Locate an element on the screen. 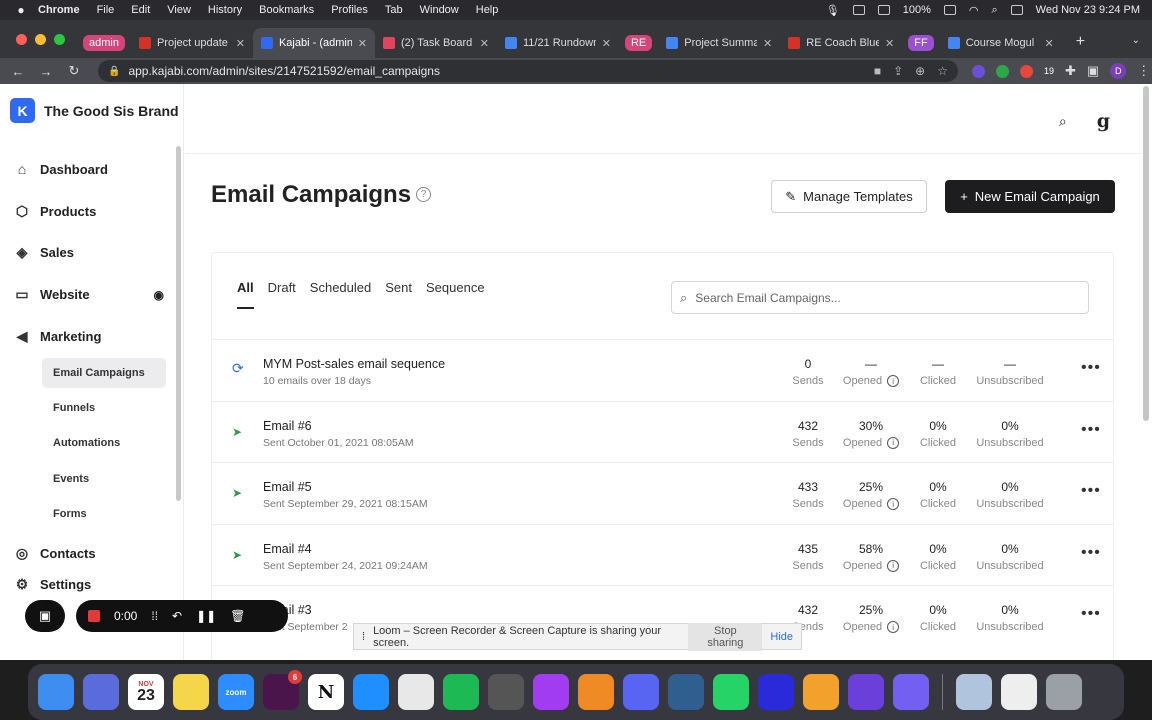 The width and height of the screenshot is (1152, 720). new-email-campaign-button: + New Email Campaign is located at coordinates (1030, 196).